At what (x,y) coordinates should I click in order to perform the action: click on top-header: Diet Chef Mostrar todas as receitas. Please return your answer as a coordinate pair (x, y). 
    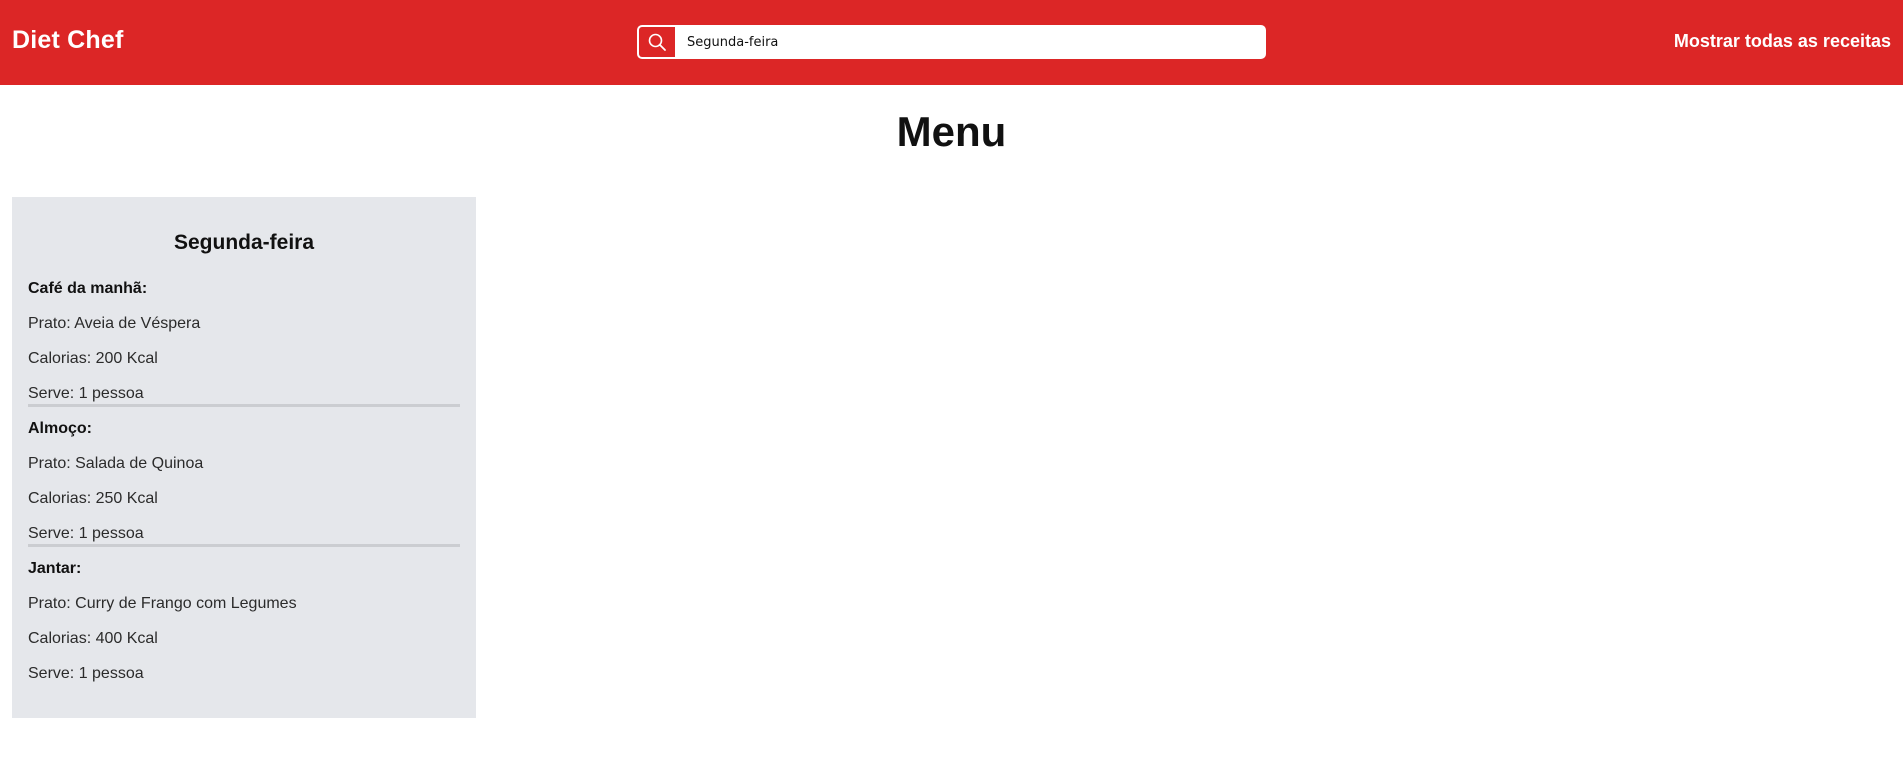
    Looking at the image, I should click on (951, 42).